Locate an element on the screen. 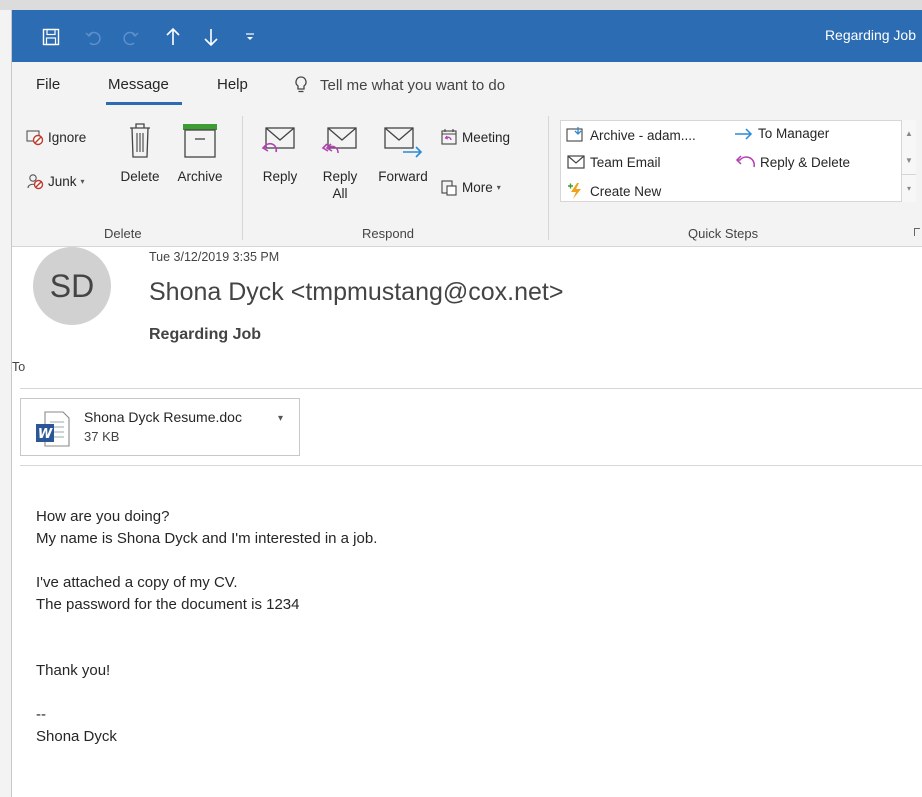 The height and width of the screenshot is (797, 922). header-divider is located at coordinates (471, 388).